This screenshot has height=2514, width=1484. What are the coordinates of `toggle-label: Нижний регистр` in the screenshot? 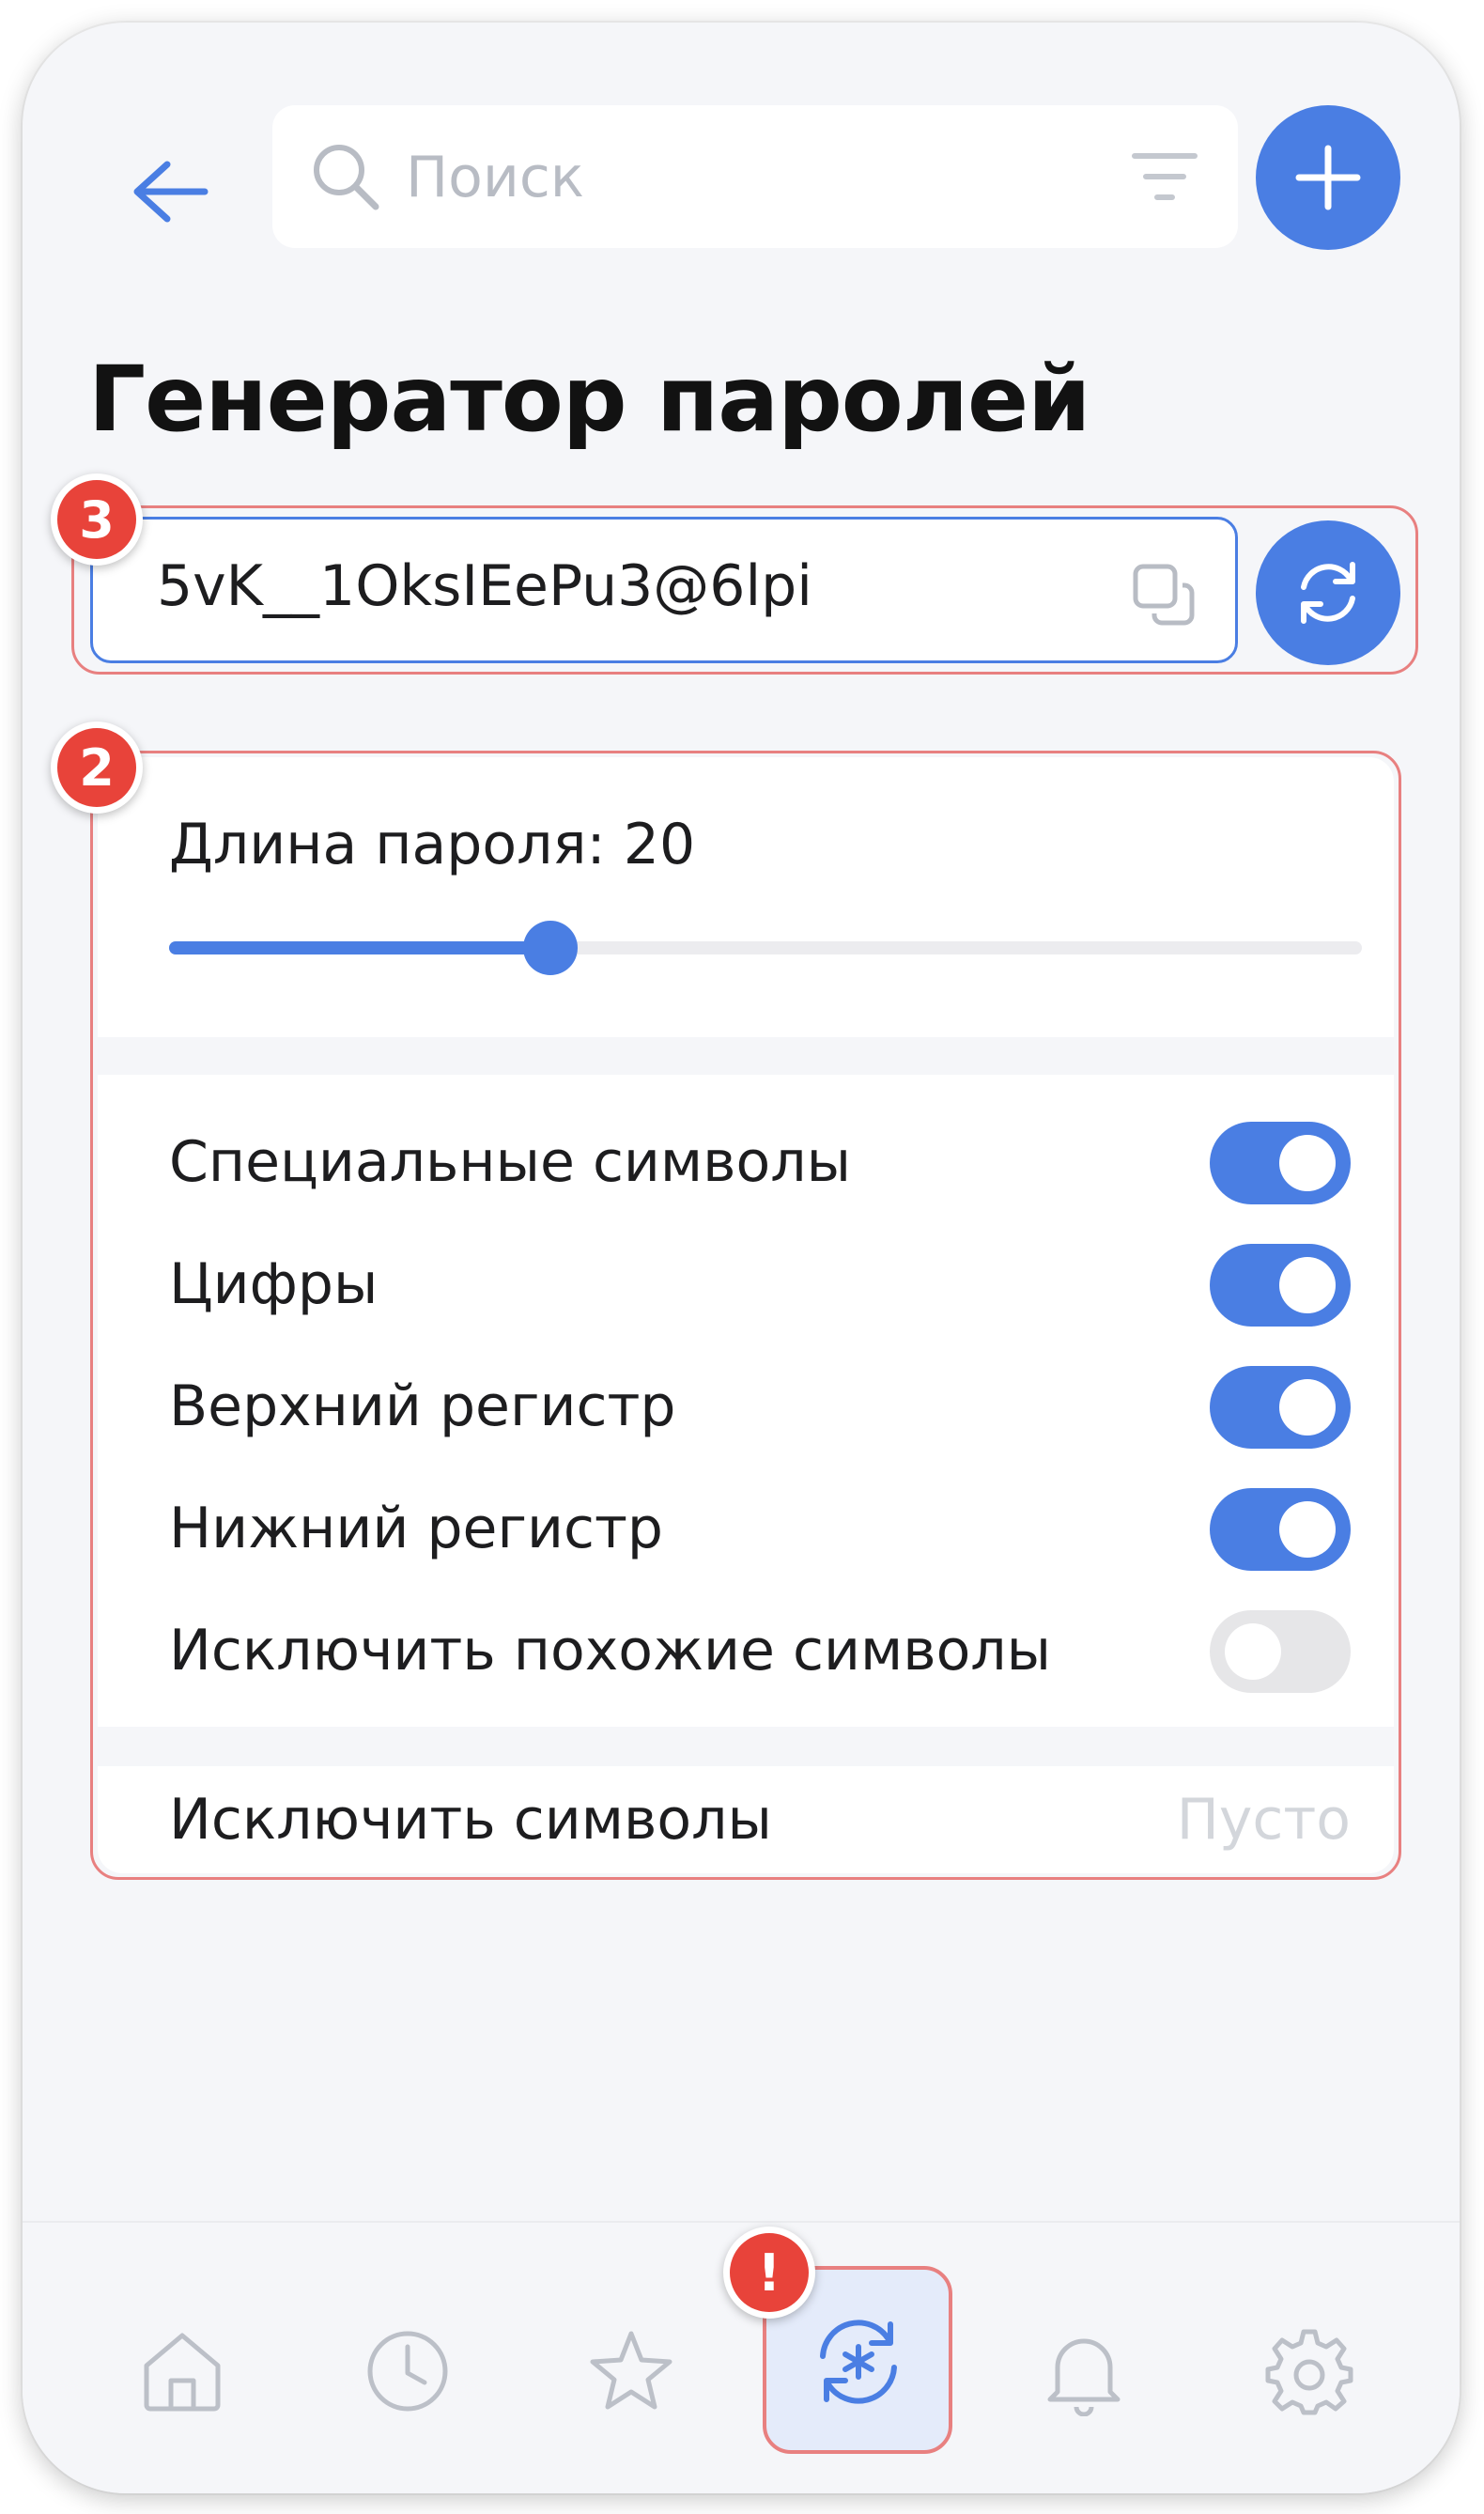 It's located at (416, 1528).